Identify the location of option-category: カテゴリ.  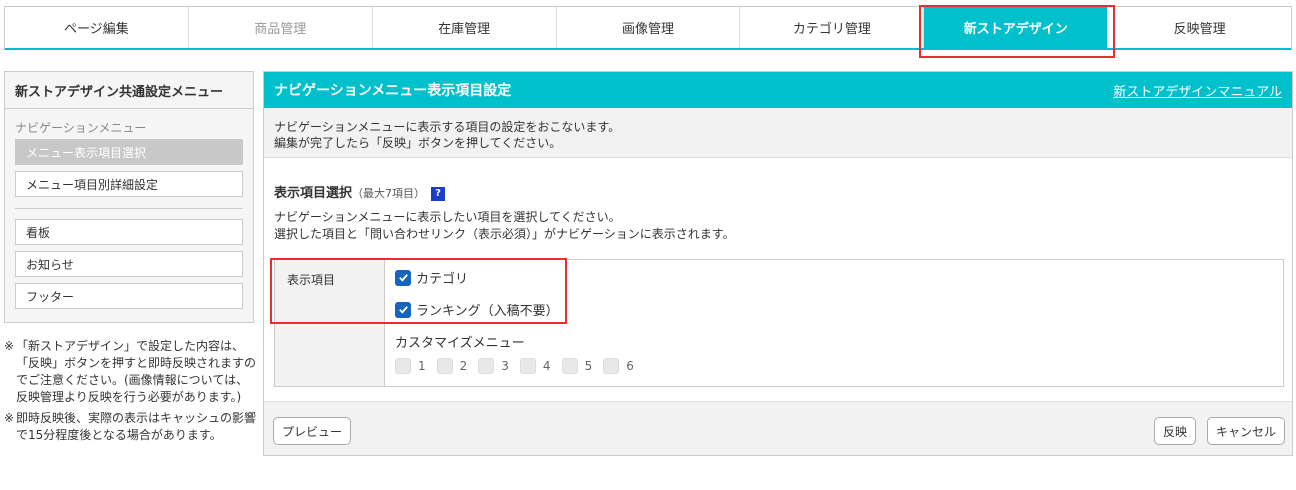
(431, 277).